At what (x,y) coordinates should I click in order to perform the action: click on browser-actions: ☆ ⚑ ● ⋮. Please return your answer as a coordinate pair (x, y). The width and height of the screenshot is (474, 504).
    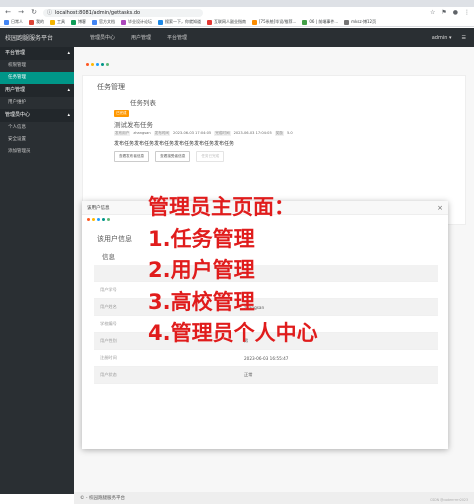
    Looking at the image, I should click on (450, 12).